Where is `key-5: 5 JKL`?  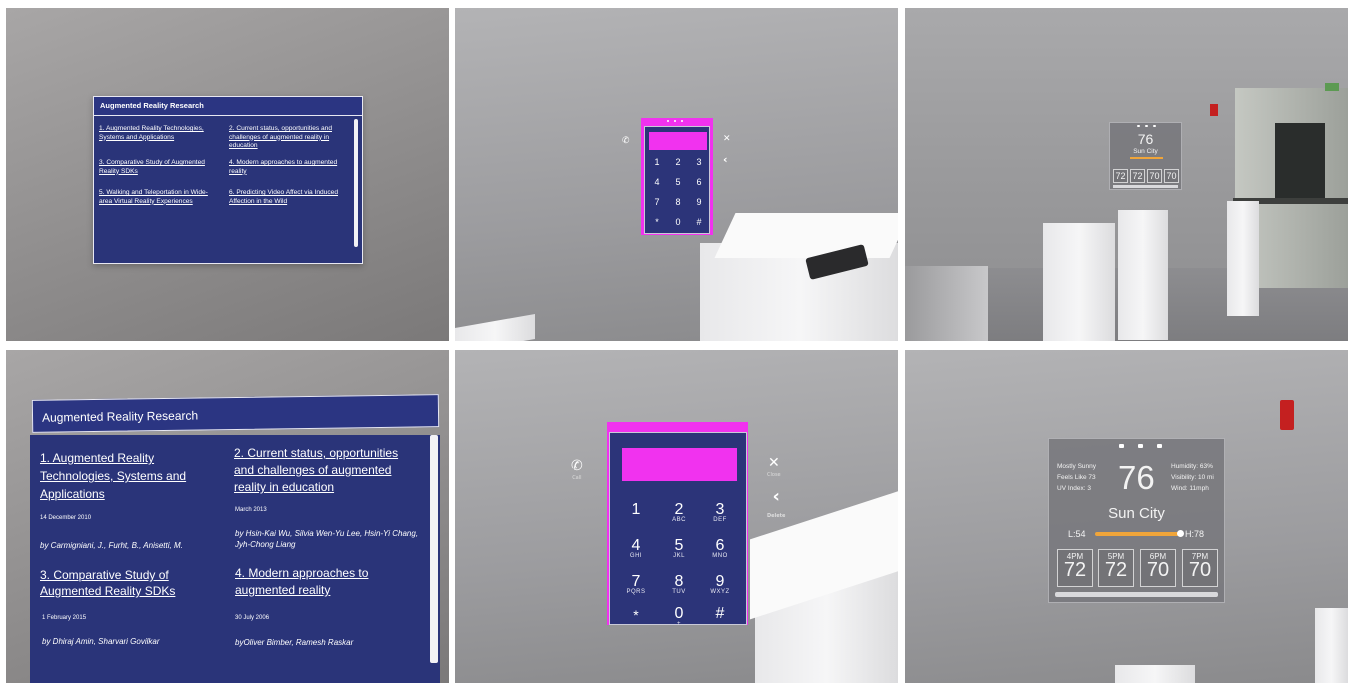 key-5: 5 JKL is located at coordinates (679, 548).